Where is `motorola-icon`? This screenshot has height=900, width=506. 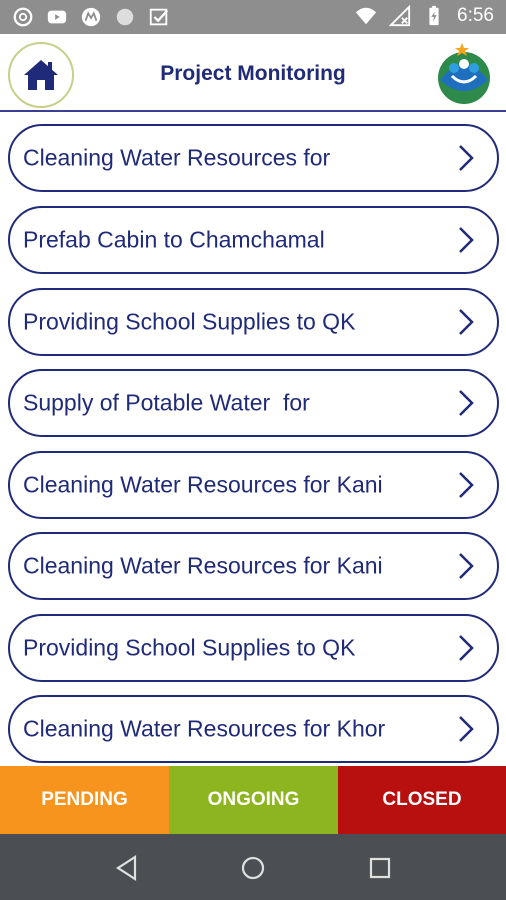 motorola-icon is located at coordinates (91, 17).